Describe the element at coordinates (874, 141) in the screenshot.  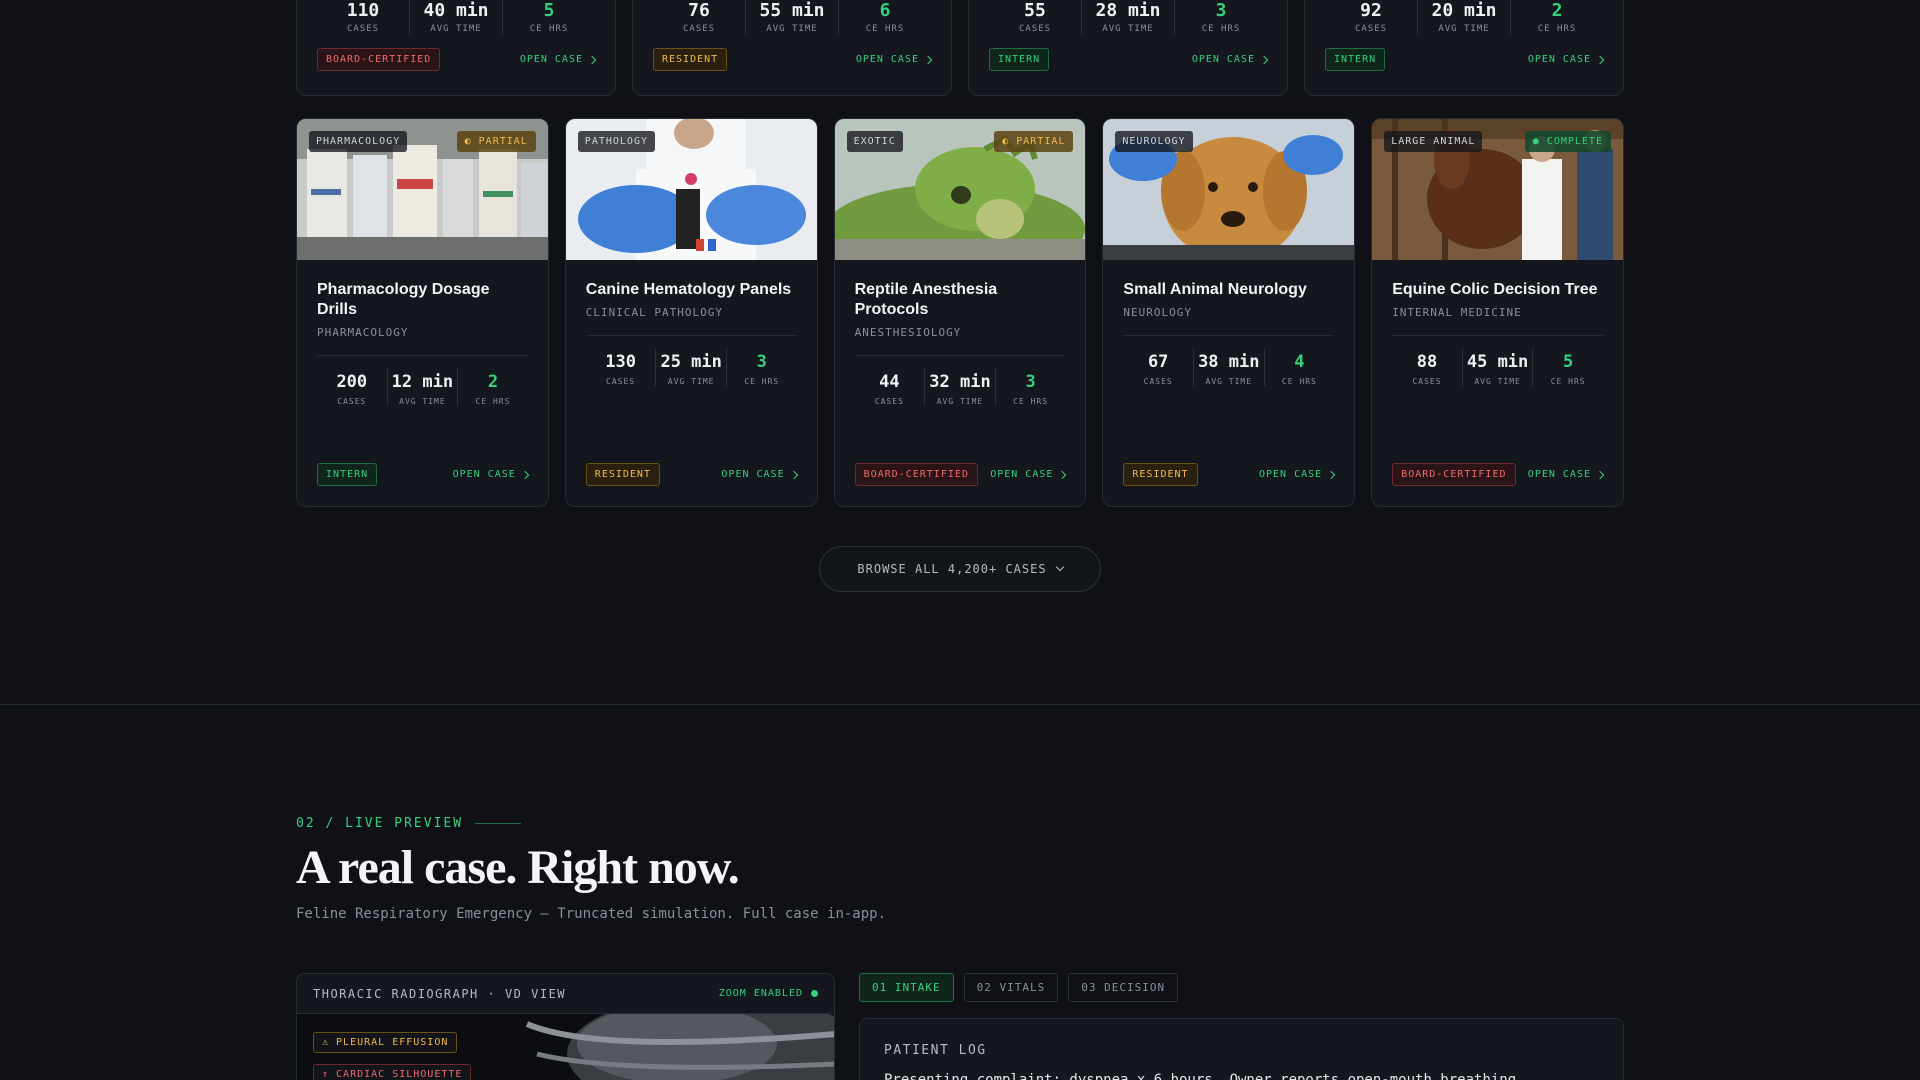
I see `specialty-tag: EXOTIC` at that location.